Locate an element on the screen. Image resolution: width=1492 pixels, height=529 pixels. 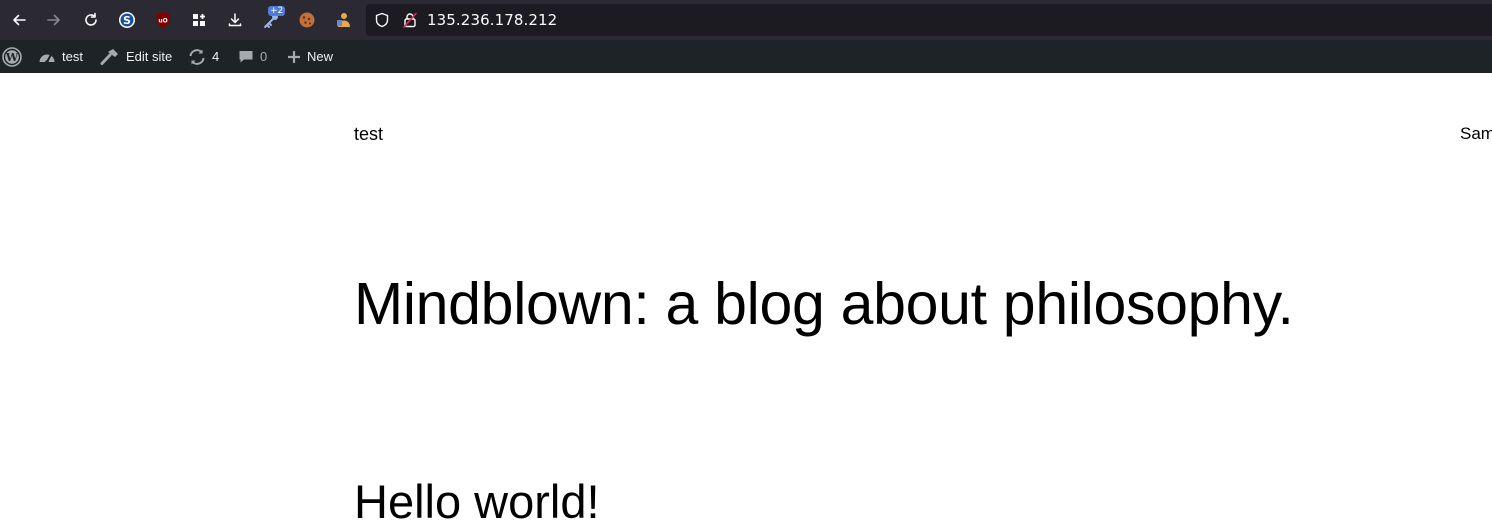
back-icon is located at coordinates (19, 20).